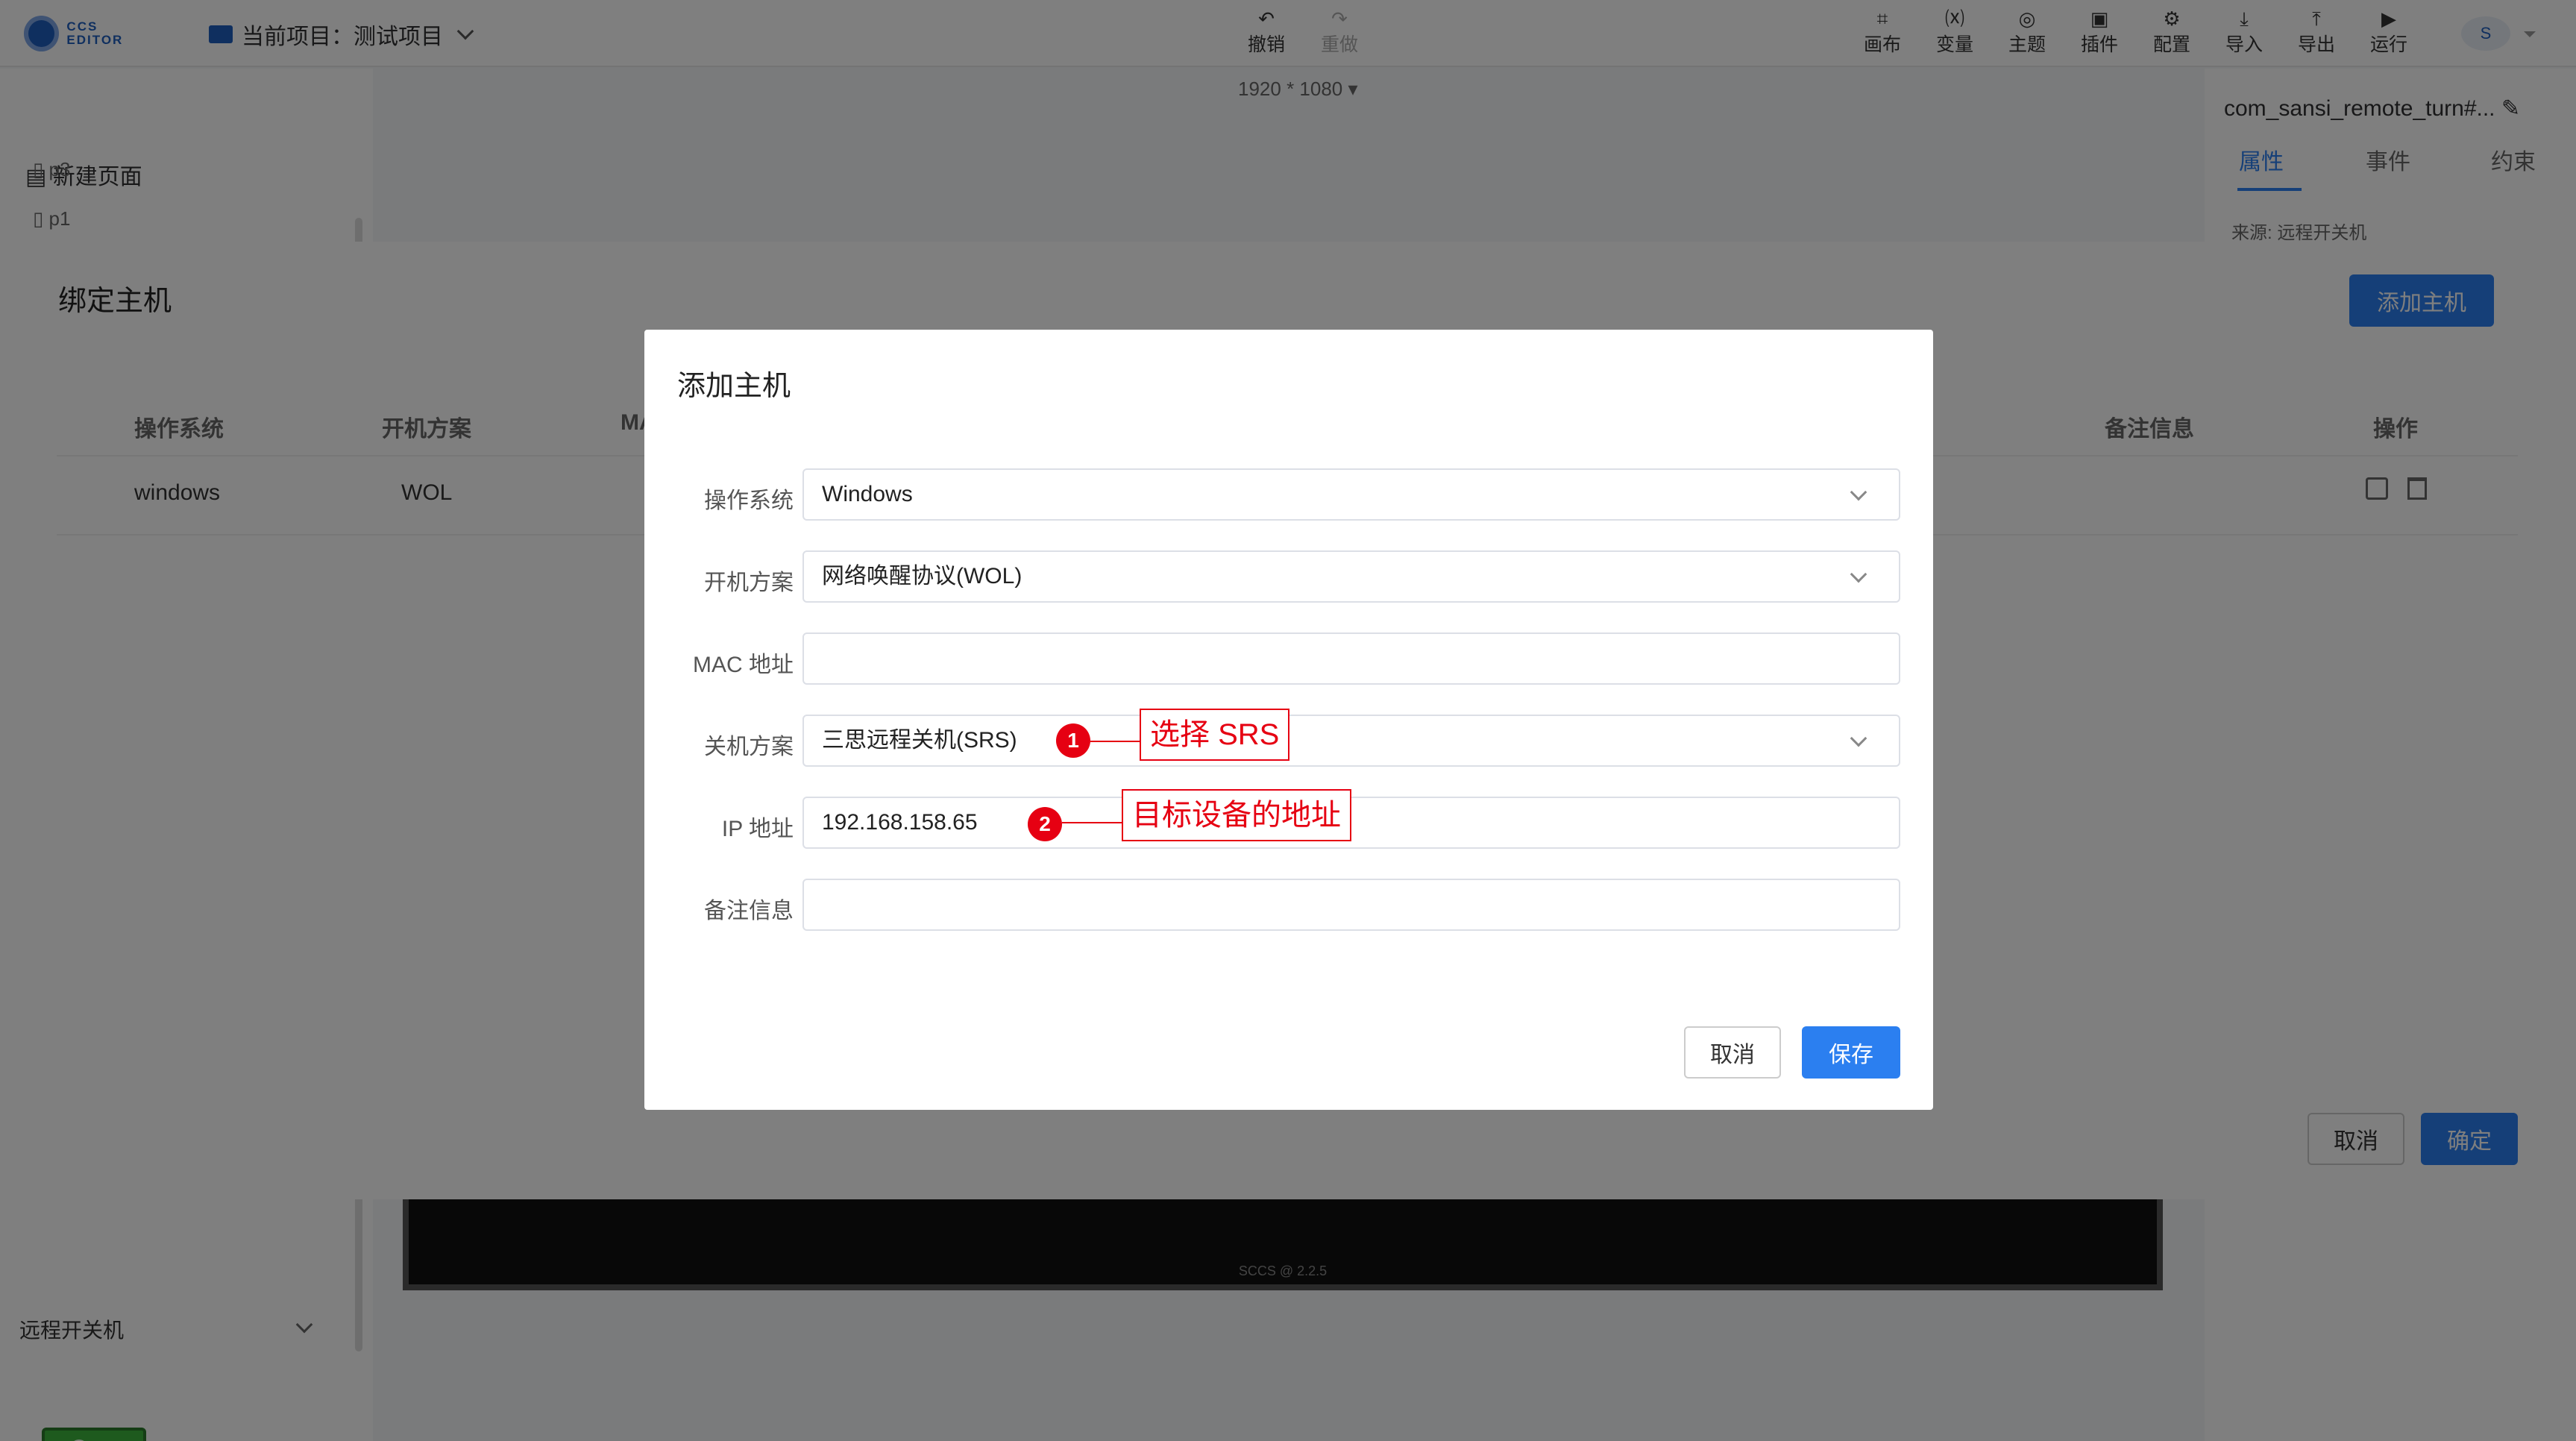 Image resolution: width=2576 pixels, height=1441 pixels. I want to click on mac-input, so click(1351, 658).